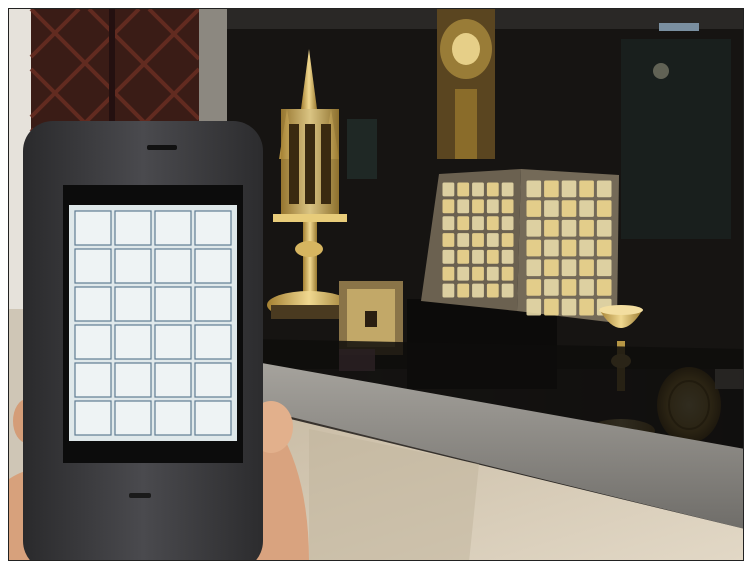 This screenshot has width=752, height=569. What do you see at coordinates (140, 495) in the screenshot?
I see `phone-microphone` at bounding box center [140, 495].